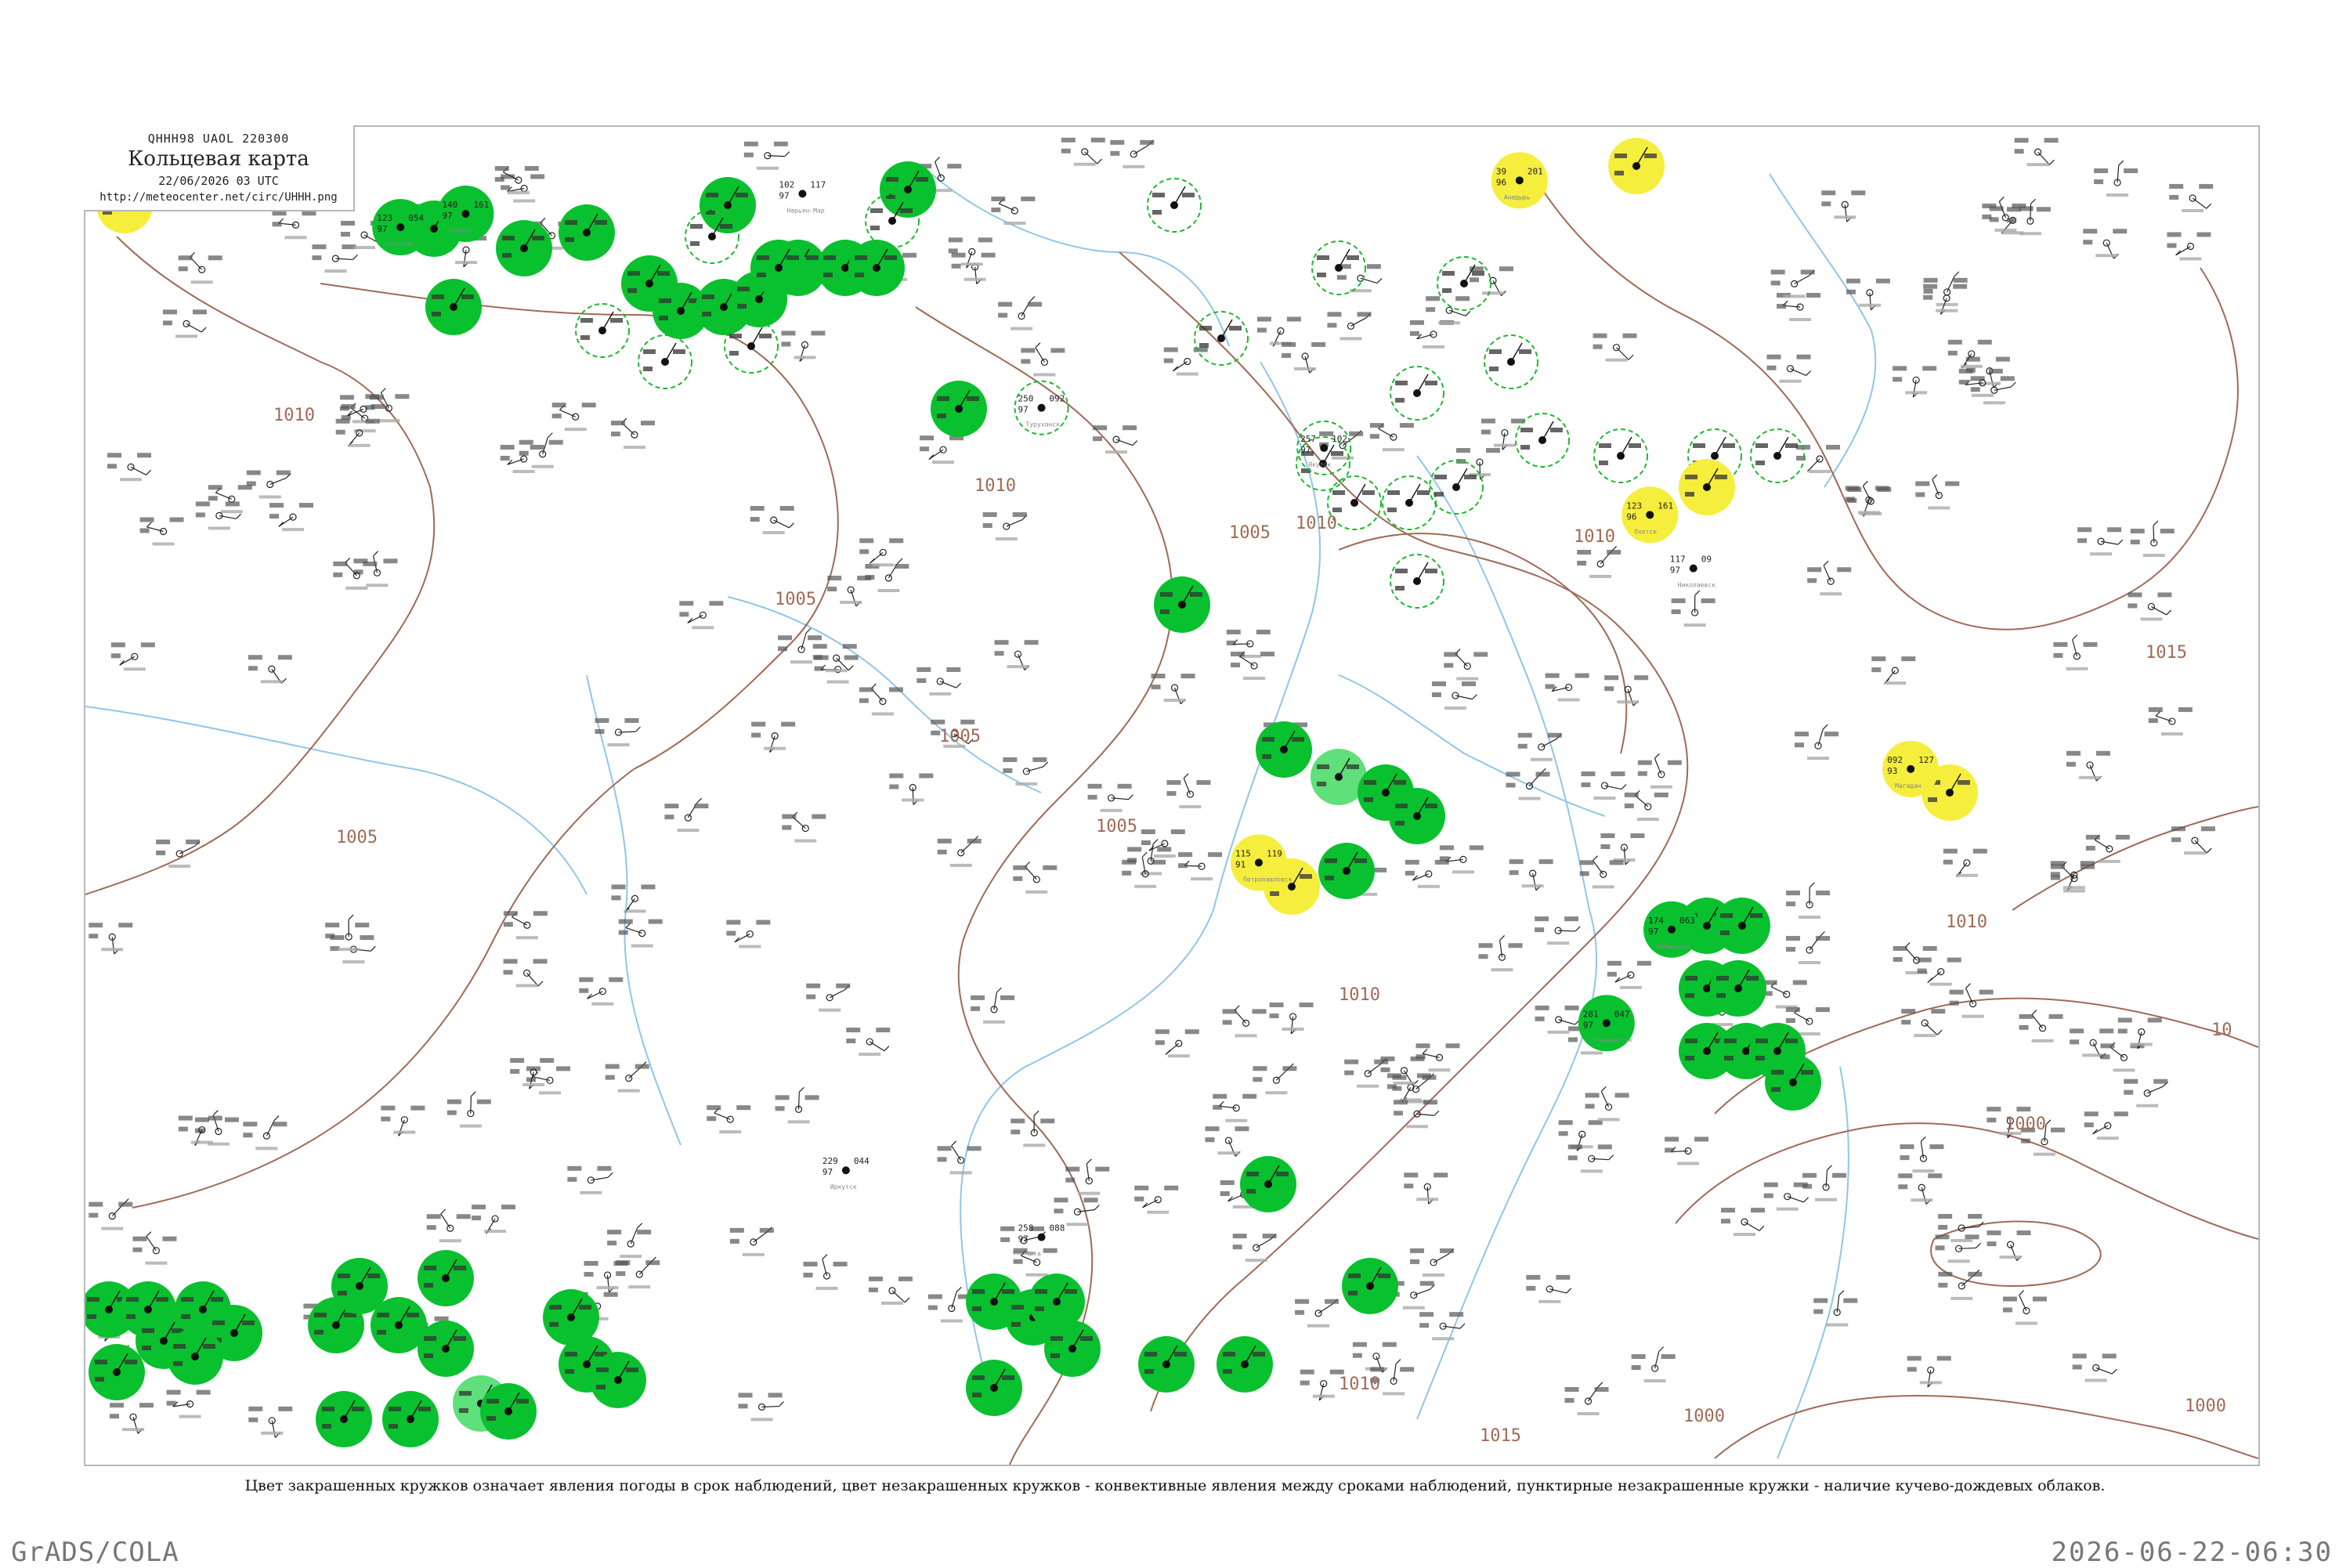 This screenshot has height=1568, width=2350. Describe the element at coordinates (1182, 604) in the screenshot. I see `weather-marker-precip` at that location.